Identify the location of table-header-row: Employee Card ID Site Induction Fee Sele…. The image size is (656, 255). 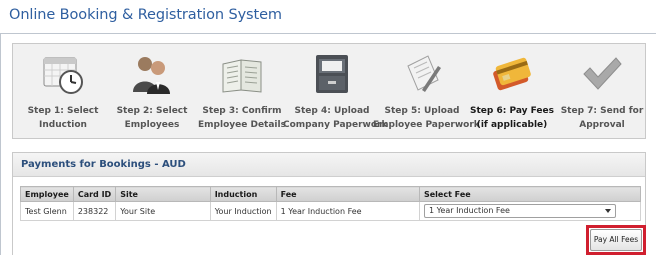
(331, 194).